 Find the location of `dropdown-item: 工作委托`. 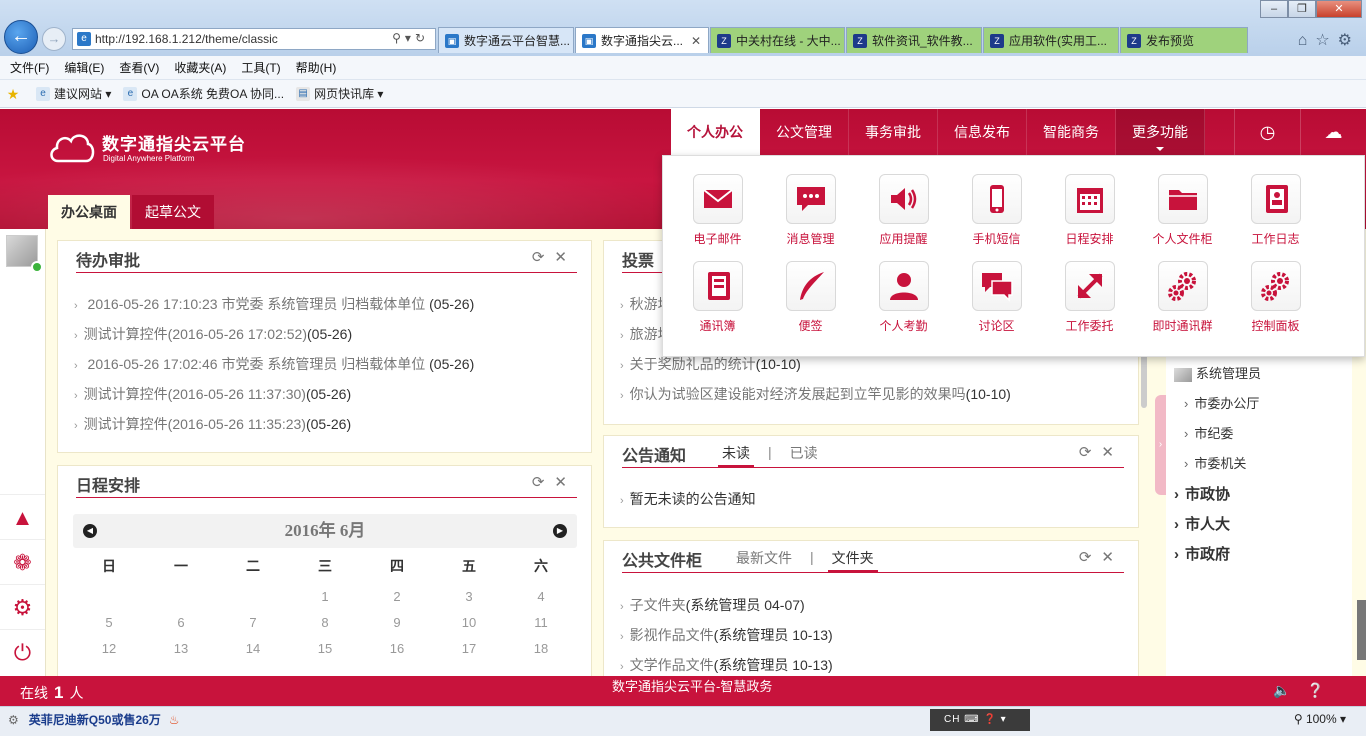

dropdown-item: 工作委托 is located at coordinates (1089, 297).